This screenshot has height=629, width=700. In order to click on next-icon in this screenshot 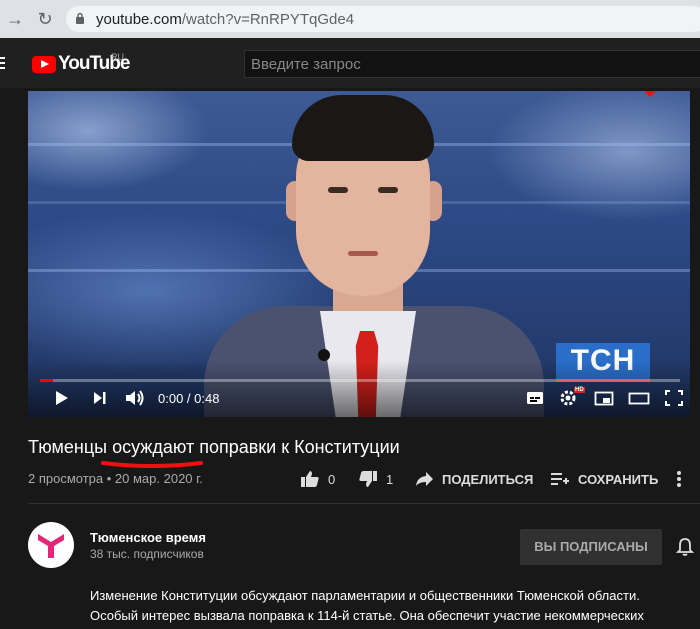, I will do `click(100, 398)`.